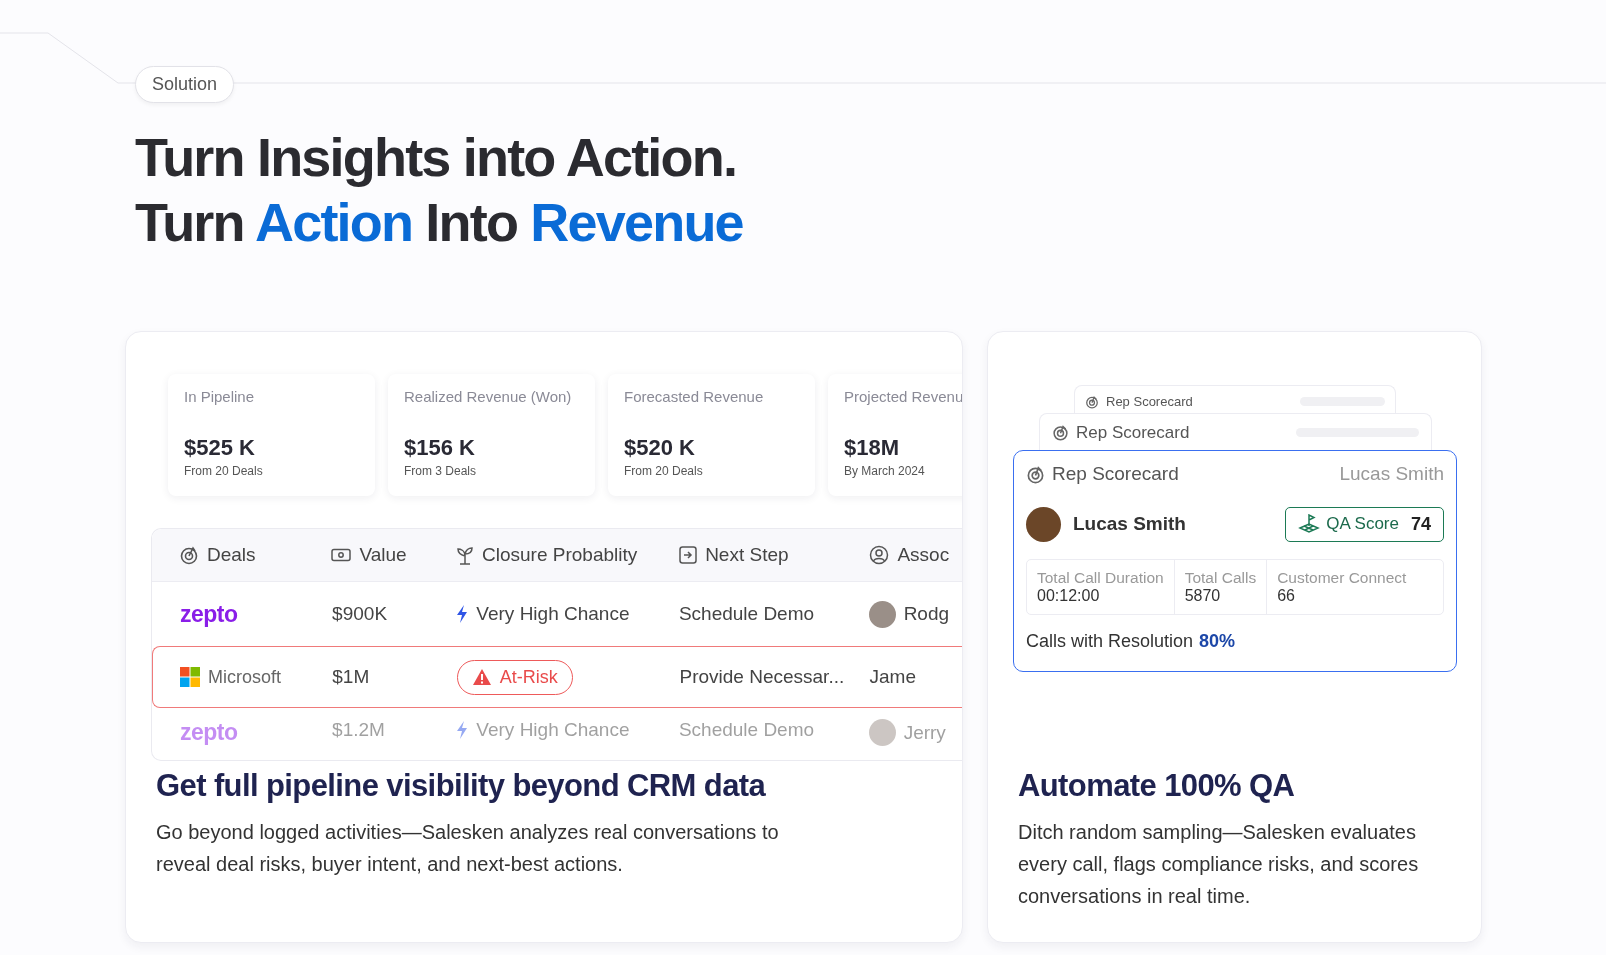 The height and width of the screenshot is (955, 1606). Describe the element at coordinates (1100, 578) in the screenshot. I see `stat-label: Total Call Duration` at that location.